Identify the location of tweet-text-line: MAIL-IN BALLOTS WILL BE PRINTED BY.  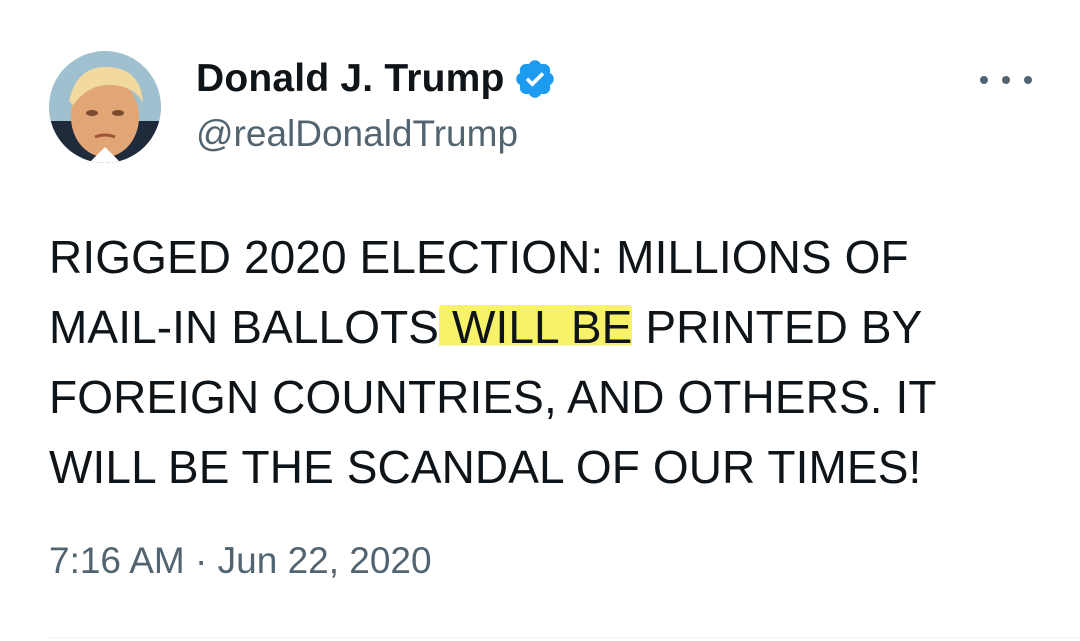
(544, 327).